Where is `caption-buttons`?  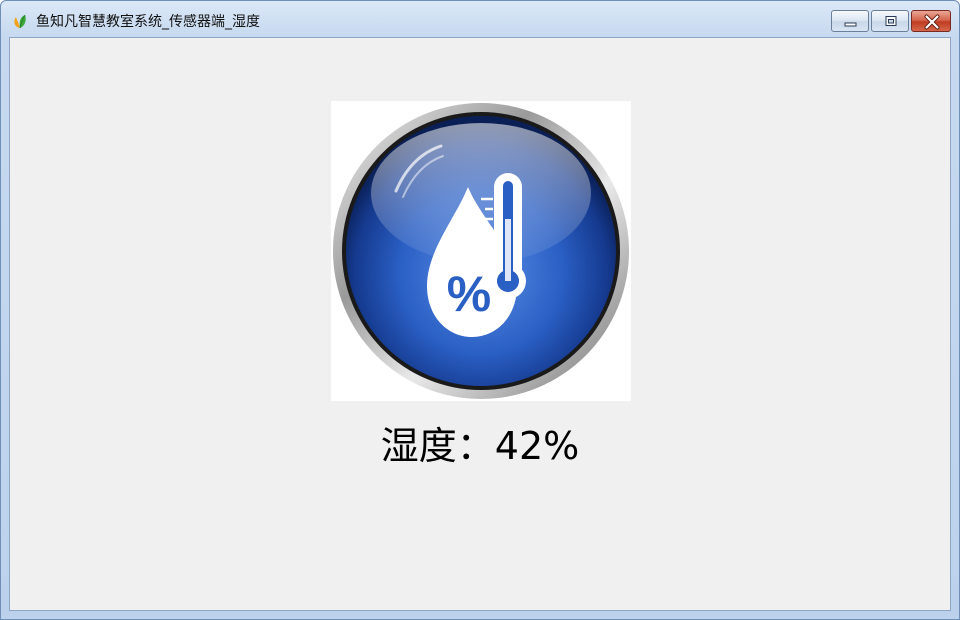 caption-buttons is located at coordinates (890, 21).